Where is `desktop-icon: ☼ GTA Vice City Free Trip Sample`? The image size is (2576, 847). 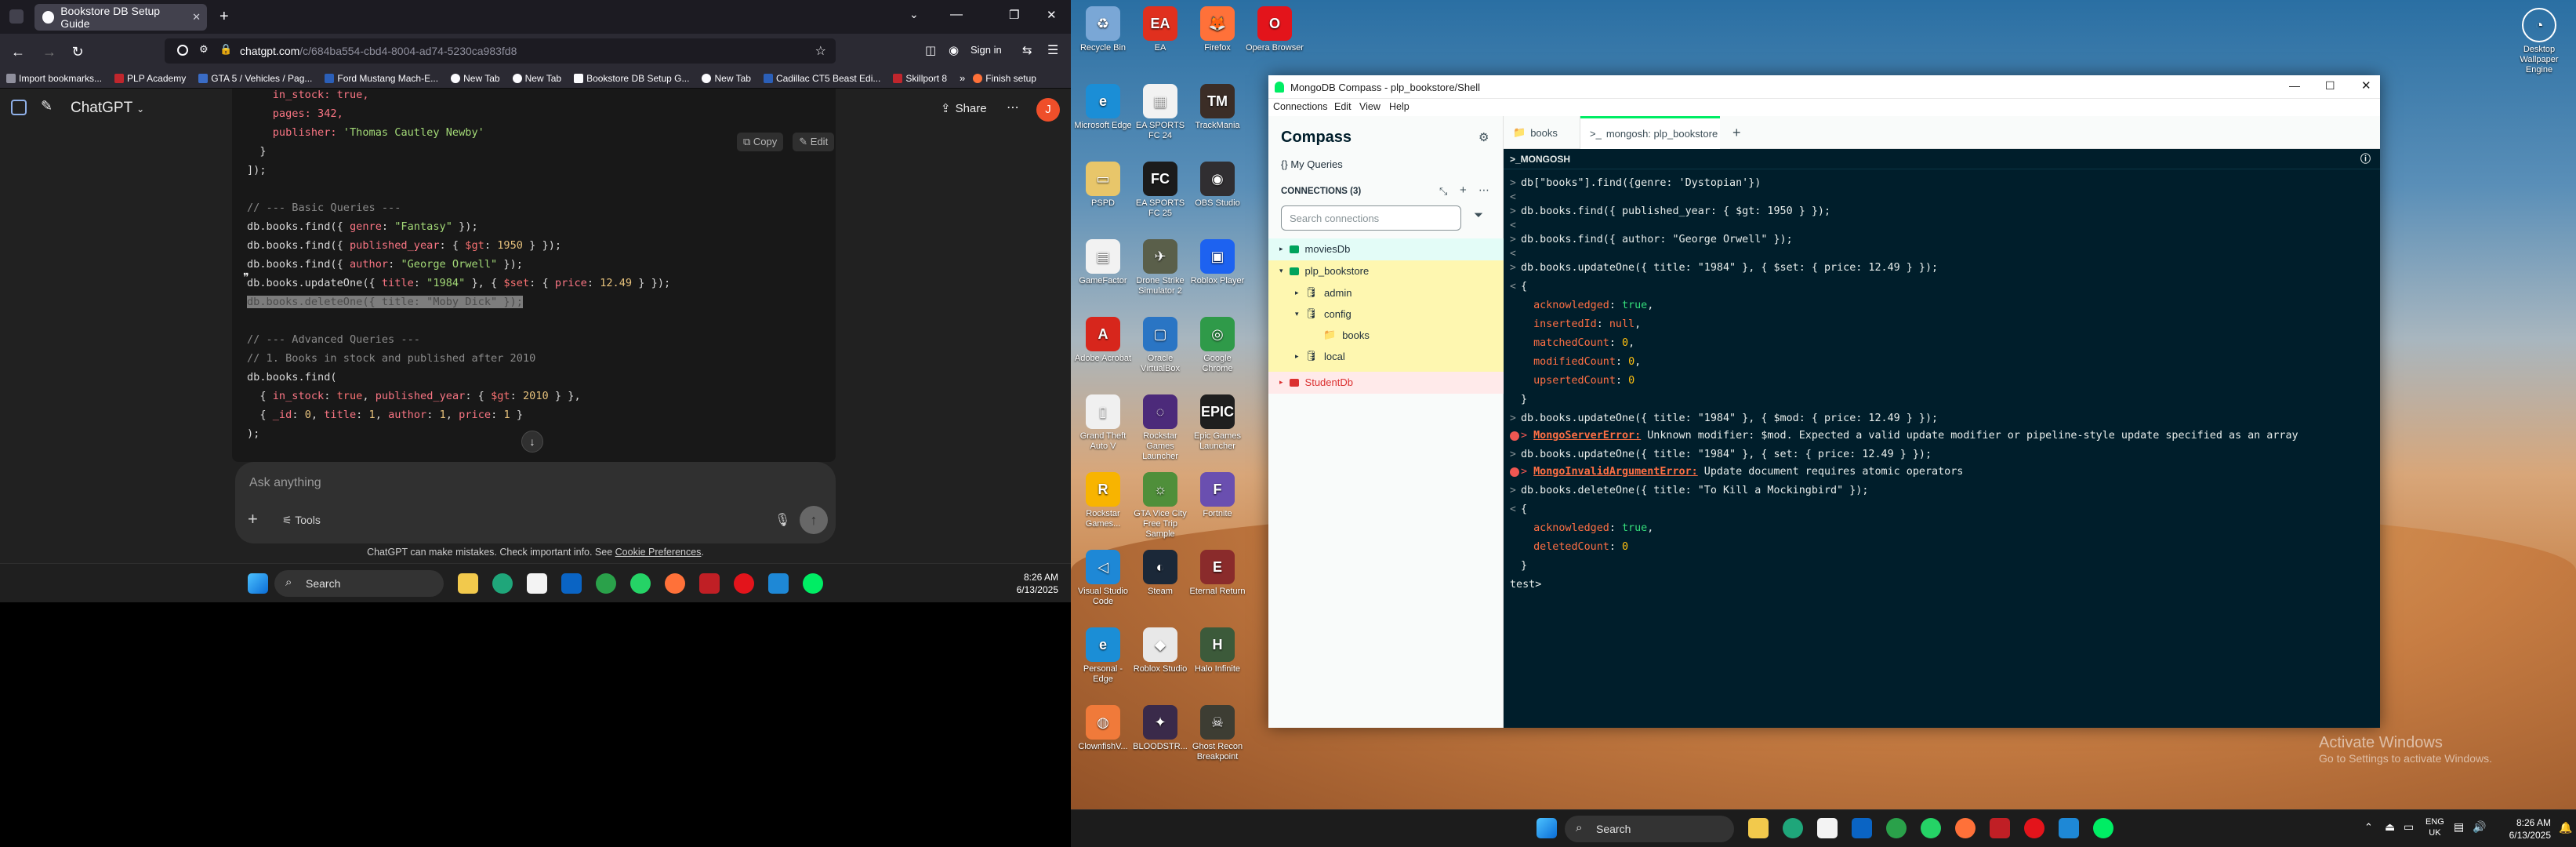
desktop-icon: ☼ GTA Vice City Free Trip Sample is located at coordinates (1160, 506).